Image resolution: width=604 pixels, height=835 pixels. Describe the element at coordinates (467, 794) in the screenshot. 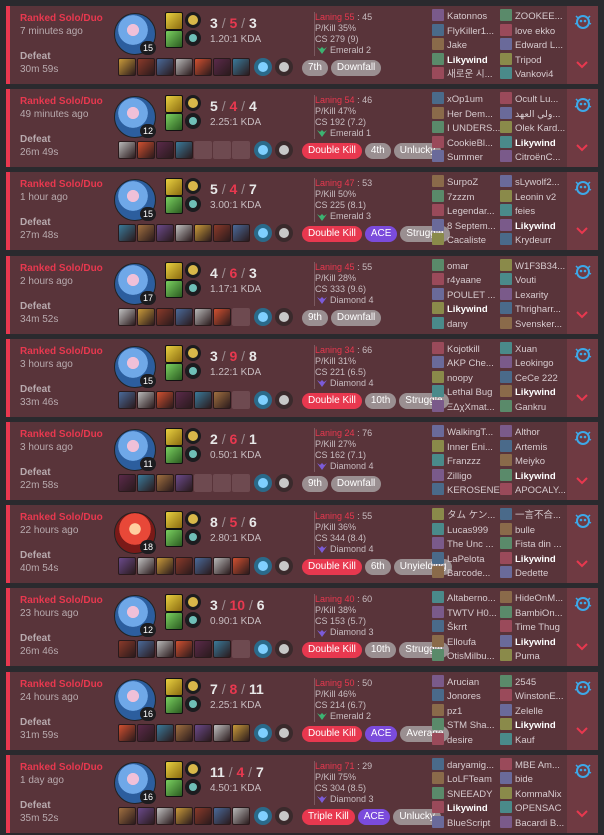

I see `player-entry: SNEEADY` at that location.